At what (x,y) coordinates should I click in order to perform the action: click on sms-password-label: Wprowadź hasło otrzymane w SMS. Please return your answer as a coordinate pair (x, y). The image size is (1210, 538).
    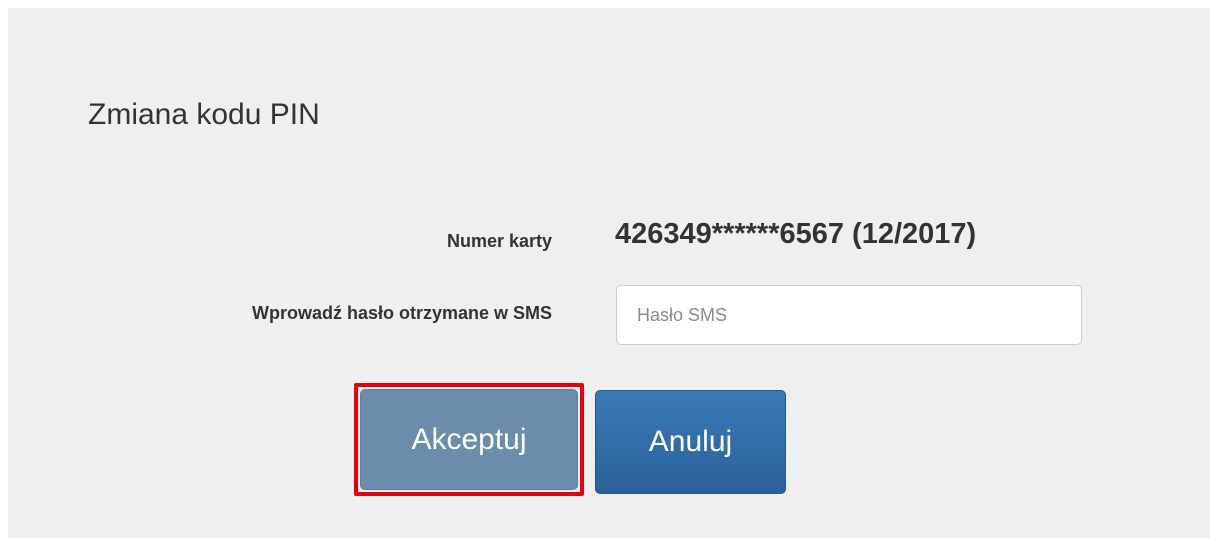
    Looking at the image, I should click on (401, 313).